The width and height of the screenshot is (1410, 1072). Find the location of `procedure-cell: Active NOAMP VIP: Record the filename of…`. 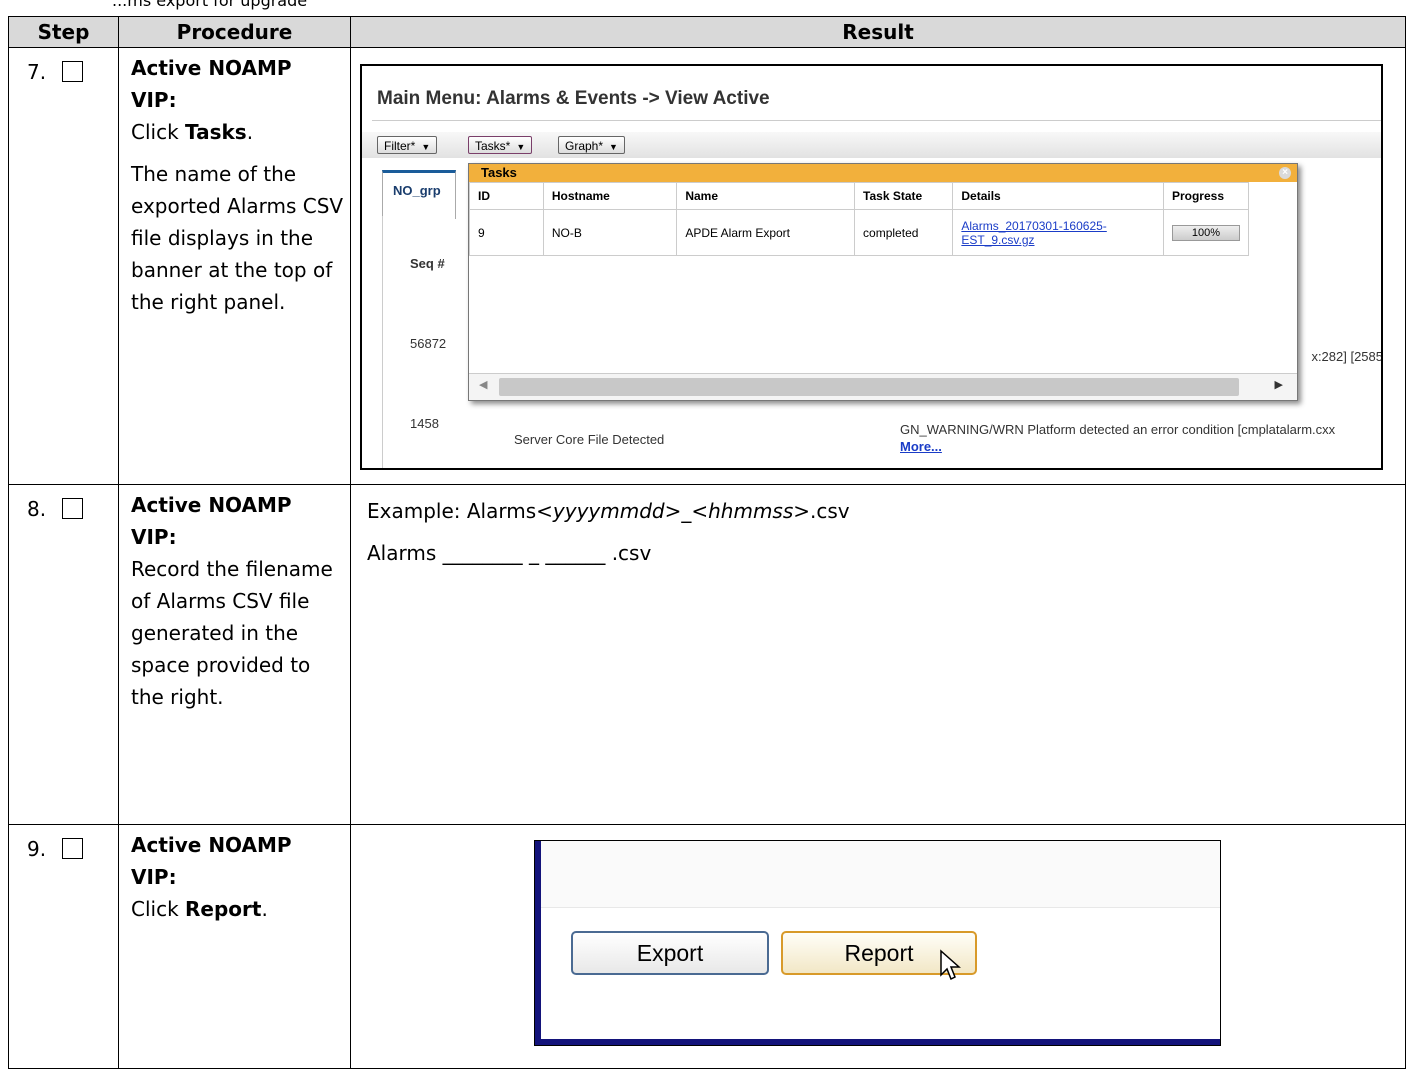

procedure-cell: Active NOAMP VIP: Record the filename of… is located at coordinates (234, 654).